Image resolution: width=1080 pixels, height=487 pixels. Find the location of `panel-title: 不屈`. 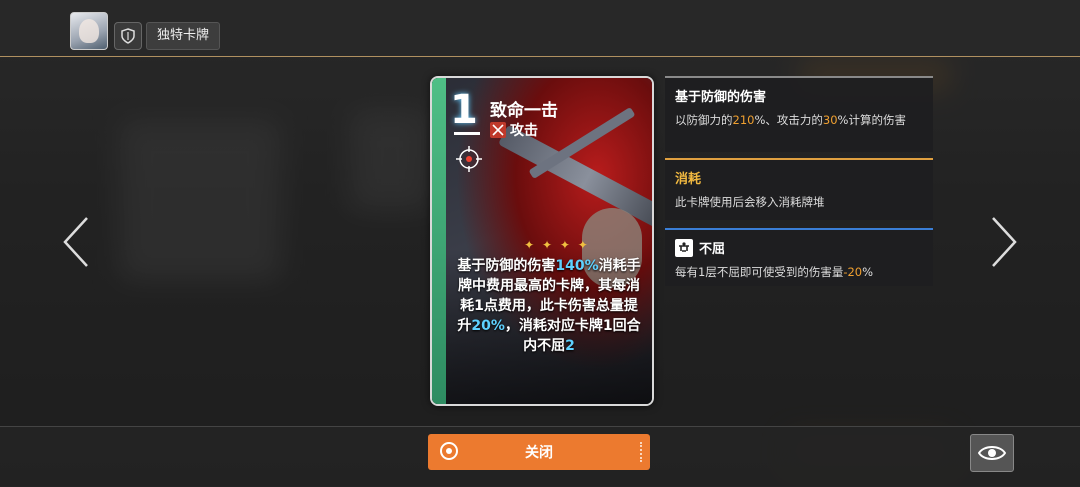

panel-title: 不屈 is located at coordinates (712, 249).